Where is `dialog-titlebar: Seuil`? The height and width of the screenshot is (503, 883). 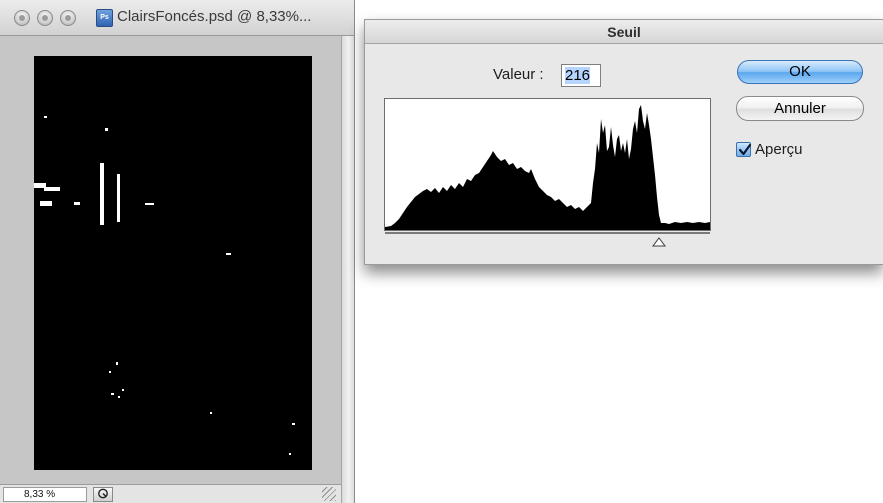 dialog-titlebar: Seuil is located at coordinates (624, 32).